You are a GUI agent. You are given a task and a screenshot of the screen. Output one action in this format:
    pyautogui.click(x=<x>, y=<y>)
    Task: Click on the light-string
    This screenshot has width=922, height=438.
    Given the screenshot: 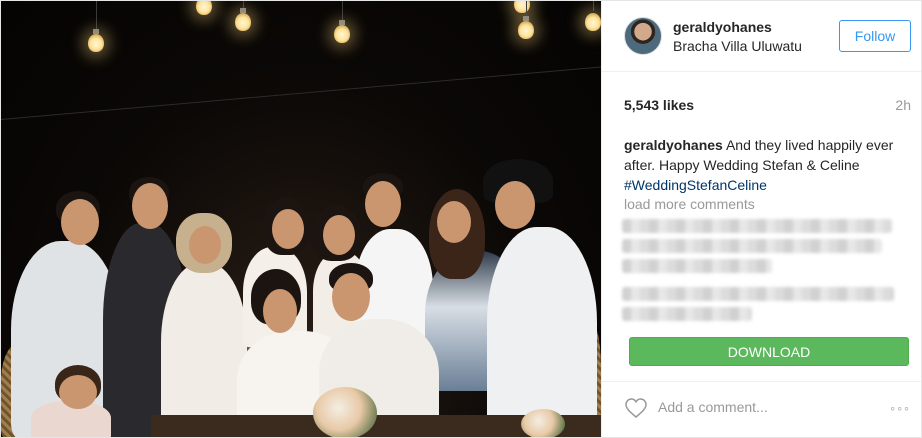 What is the action you would take?
    pyautogui.click(x=301, y=92)
    